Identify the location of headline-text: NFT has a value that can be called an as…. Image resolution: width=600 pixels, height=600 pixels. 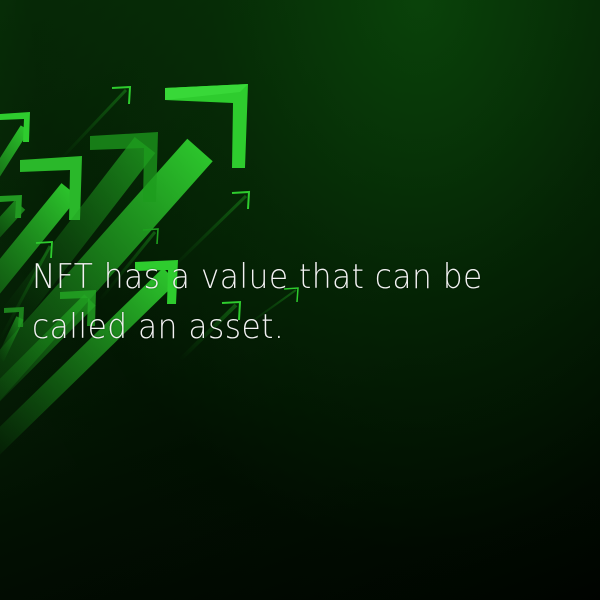
(257, 302).